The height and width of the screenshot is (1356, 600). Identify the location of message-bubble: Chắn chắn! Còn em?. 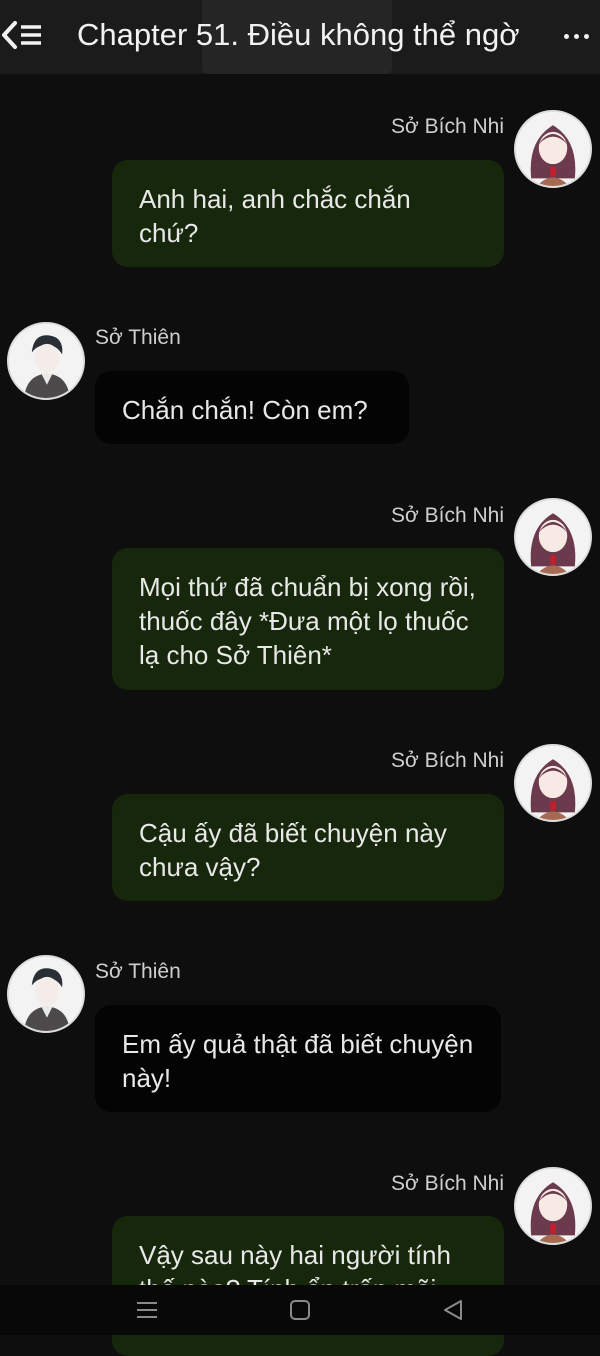
(252, 407).